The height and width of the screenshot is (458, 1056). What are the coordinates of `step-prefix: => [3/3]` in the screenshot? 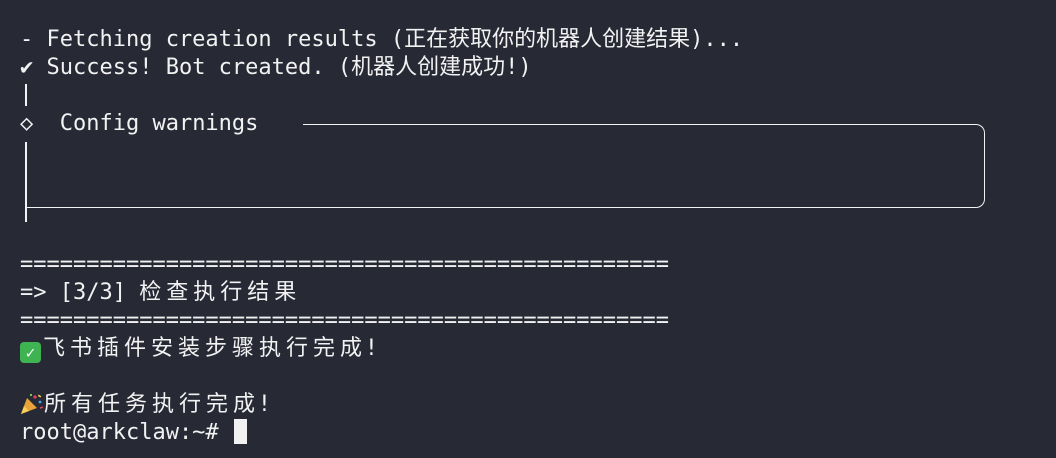 It's located at (80, 292).